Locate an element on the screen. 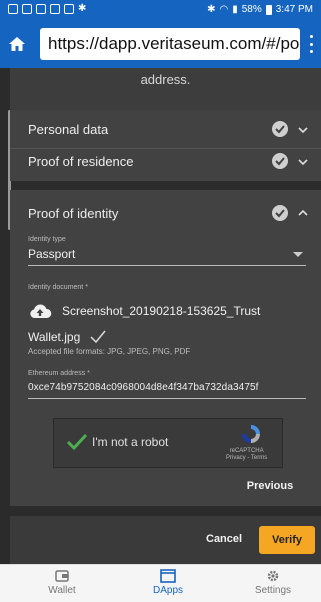  verify-button: Verify is located at coordinates (287, 540).